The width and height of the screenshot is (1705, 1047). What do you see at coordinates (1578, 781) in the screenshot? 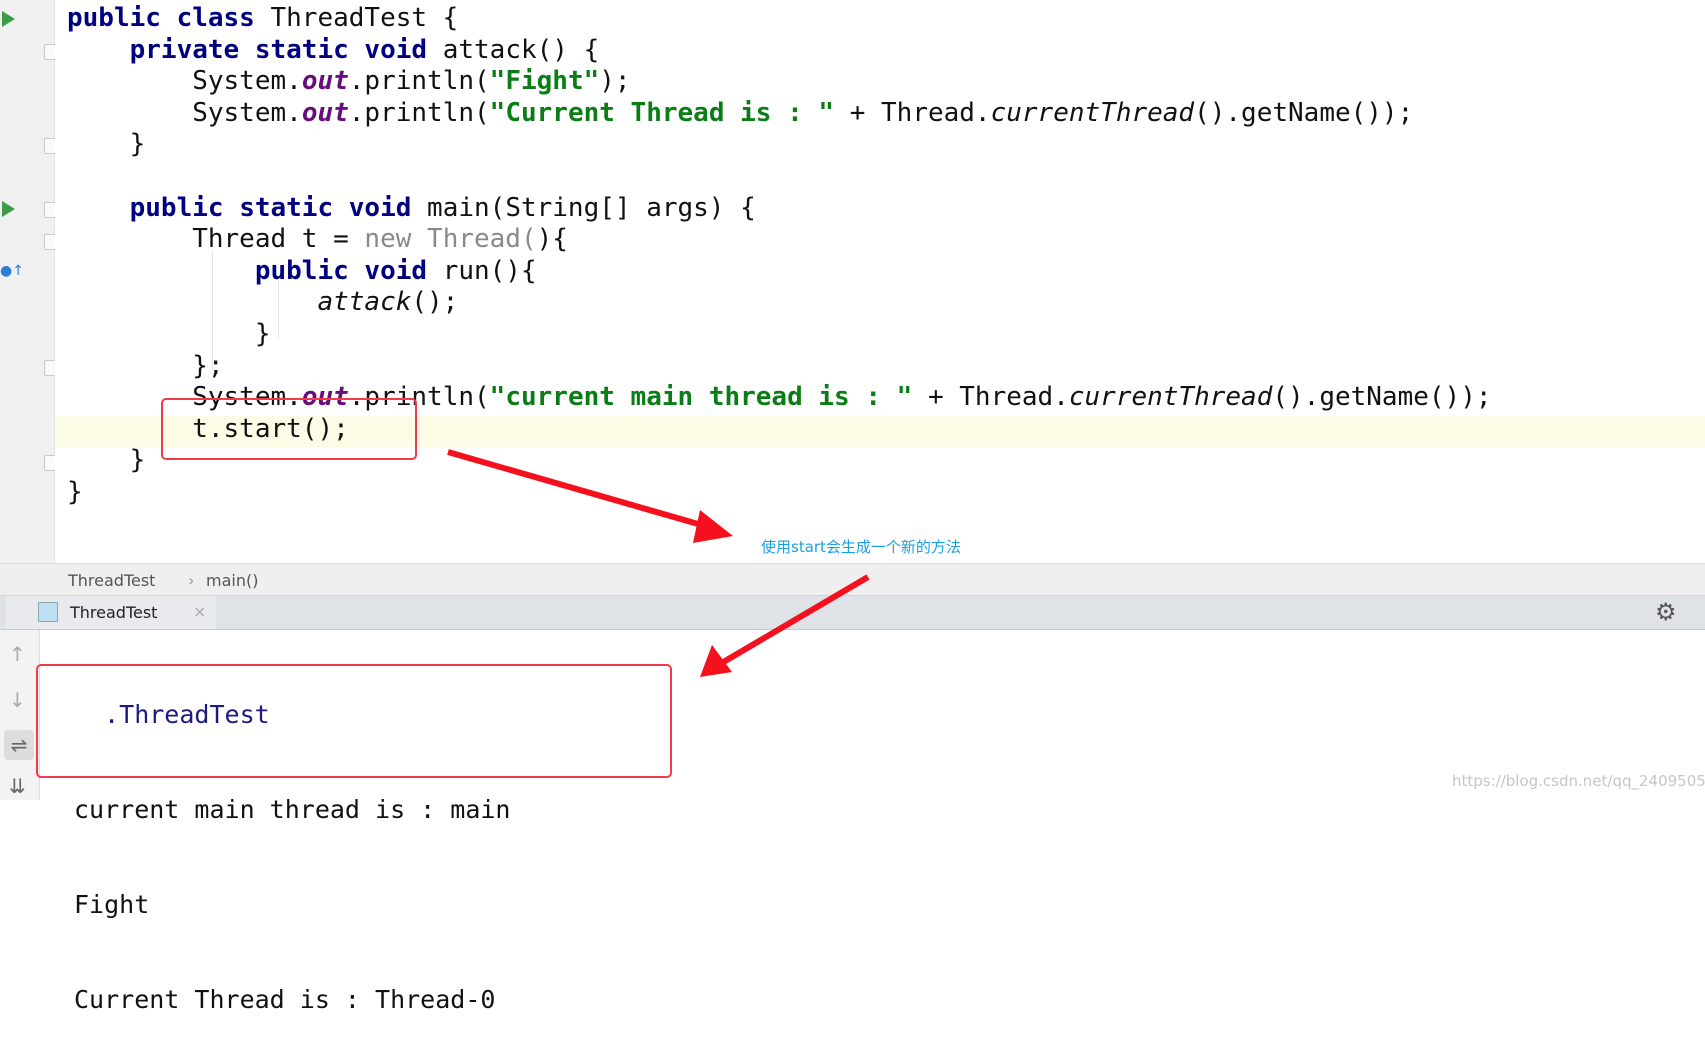
I see `watermark: https://blog.csdn.net/qq_24095055` at bounding box center [1578, 781].